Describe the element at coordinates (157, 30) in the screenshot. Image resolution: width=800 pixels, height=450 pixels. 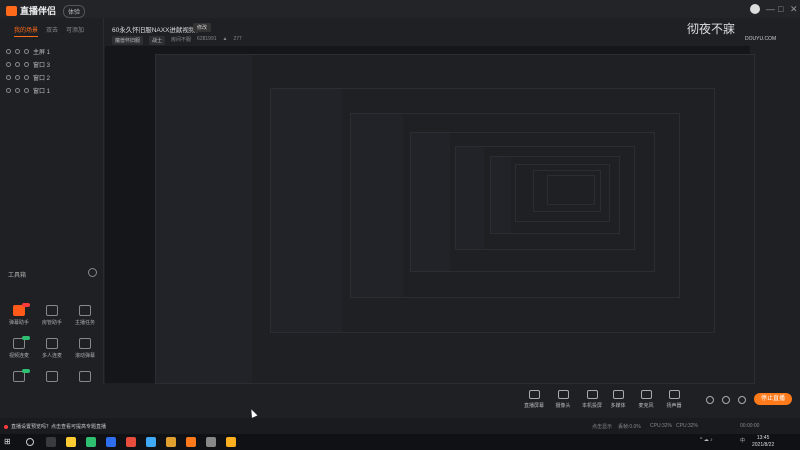
I see `stream-title: 60永久怀旧服NAXX进献视频！` at that location.